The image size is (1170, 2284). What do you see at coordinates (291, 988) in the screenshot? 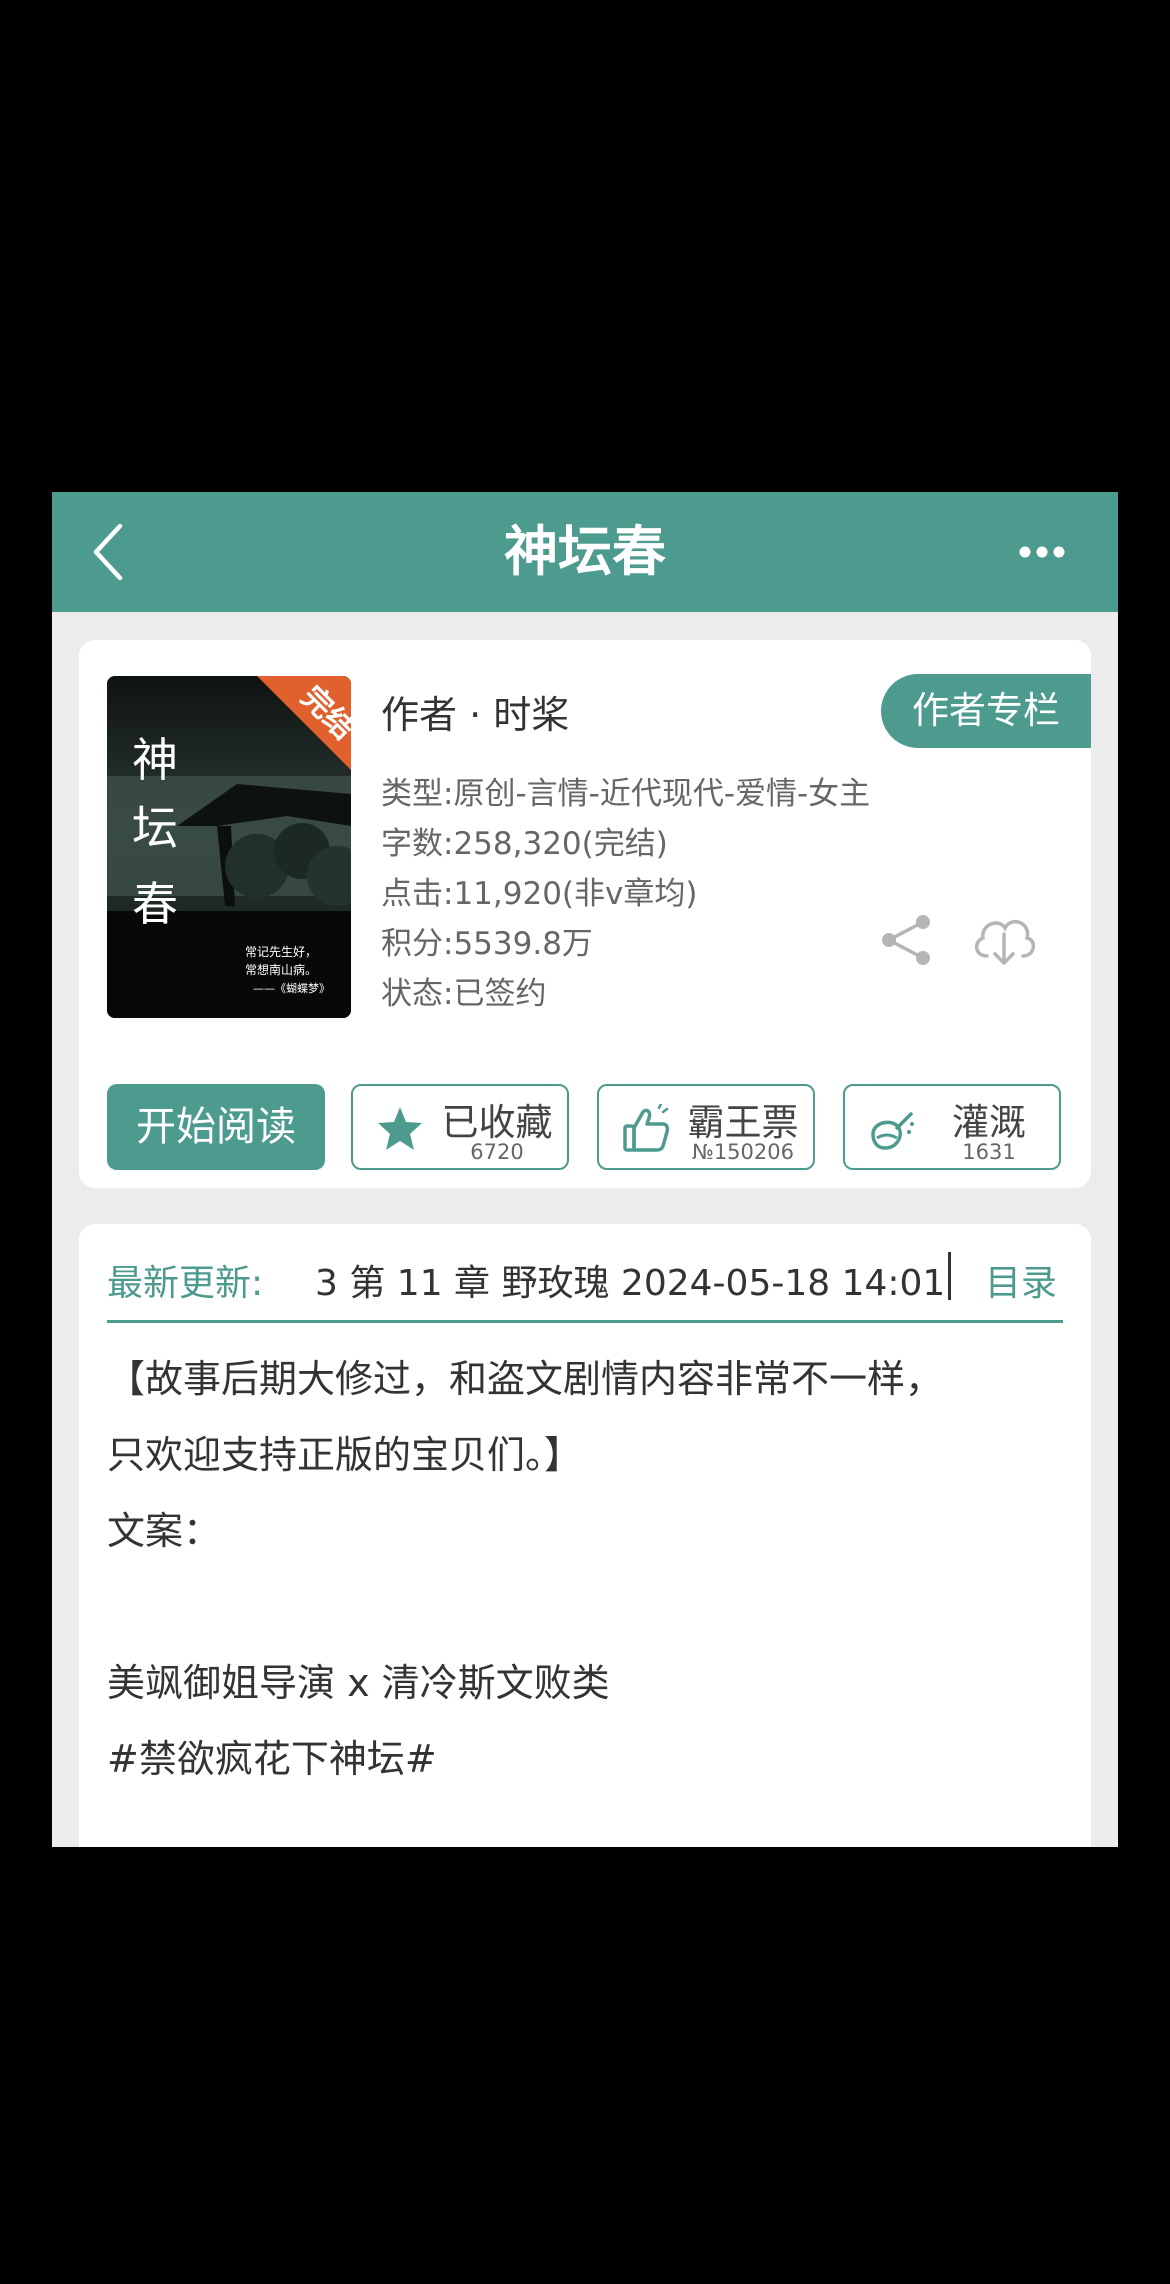
I see `cover-quote-source: ——《蝴蝶梦》` at bounding box center [291, 988].